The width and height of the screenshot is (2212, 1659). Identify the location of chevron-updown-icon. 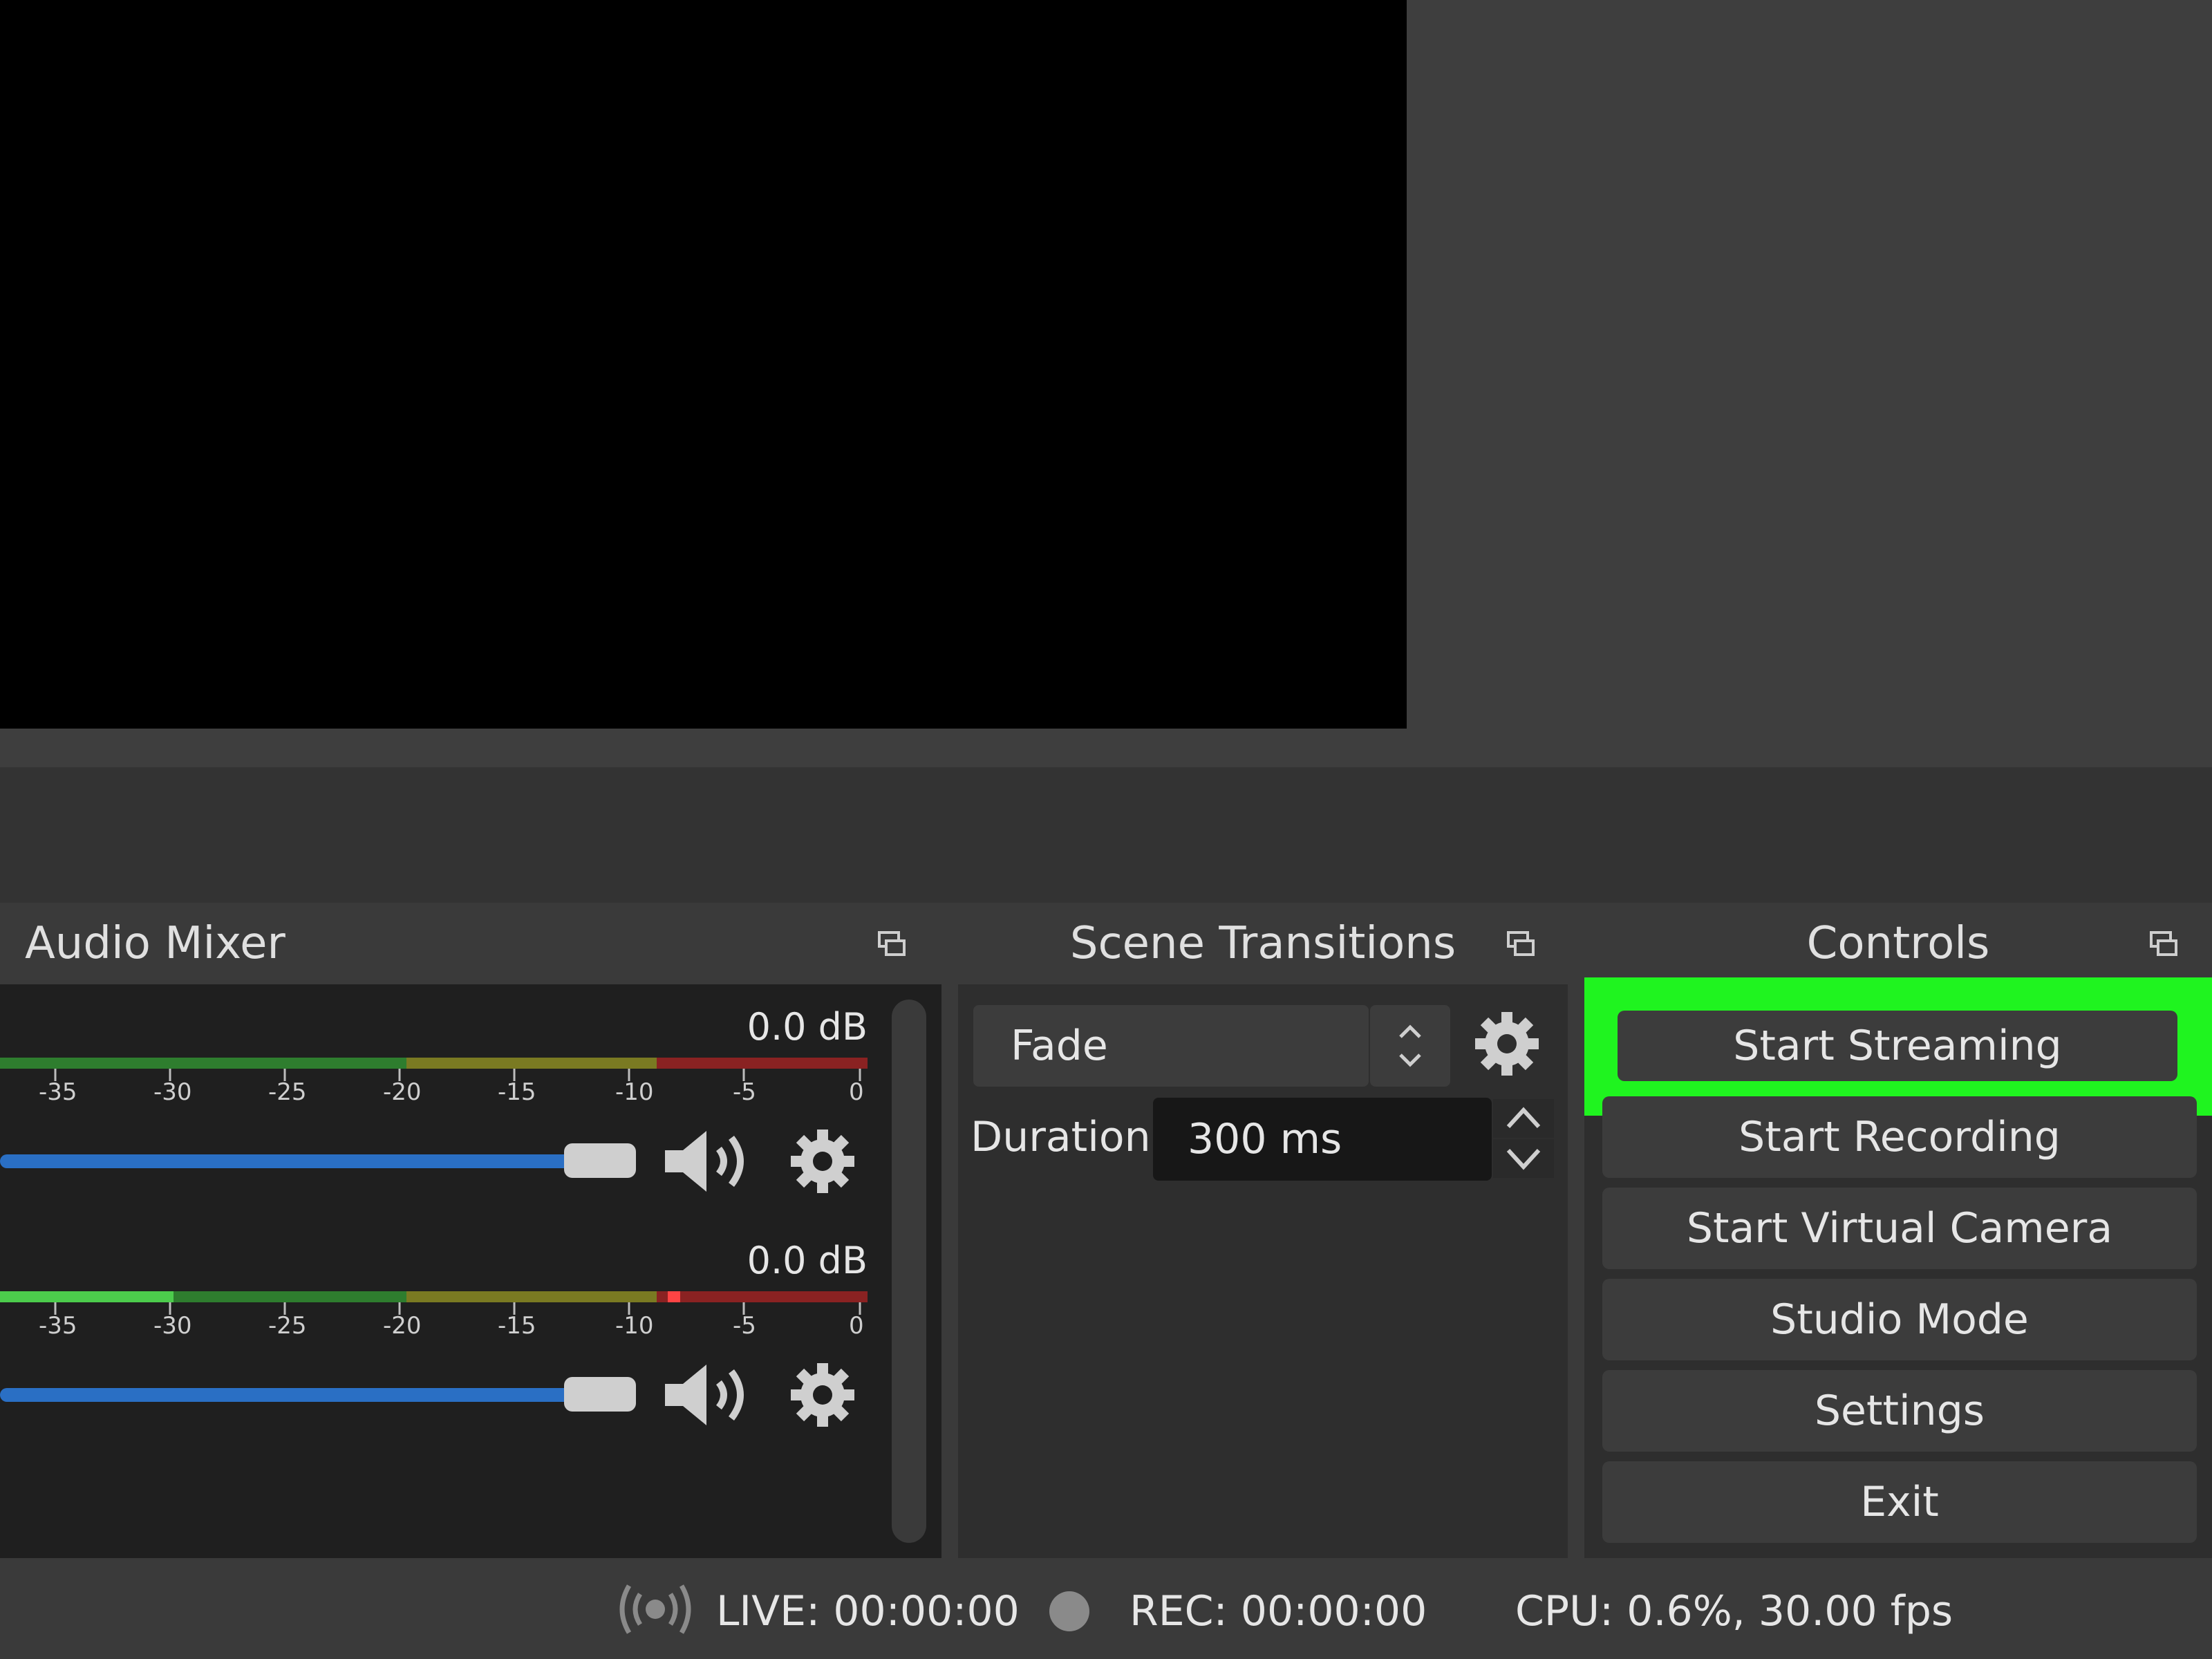
(1410, 1045).